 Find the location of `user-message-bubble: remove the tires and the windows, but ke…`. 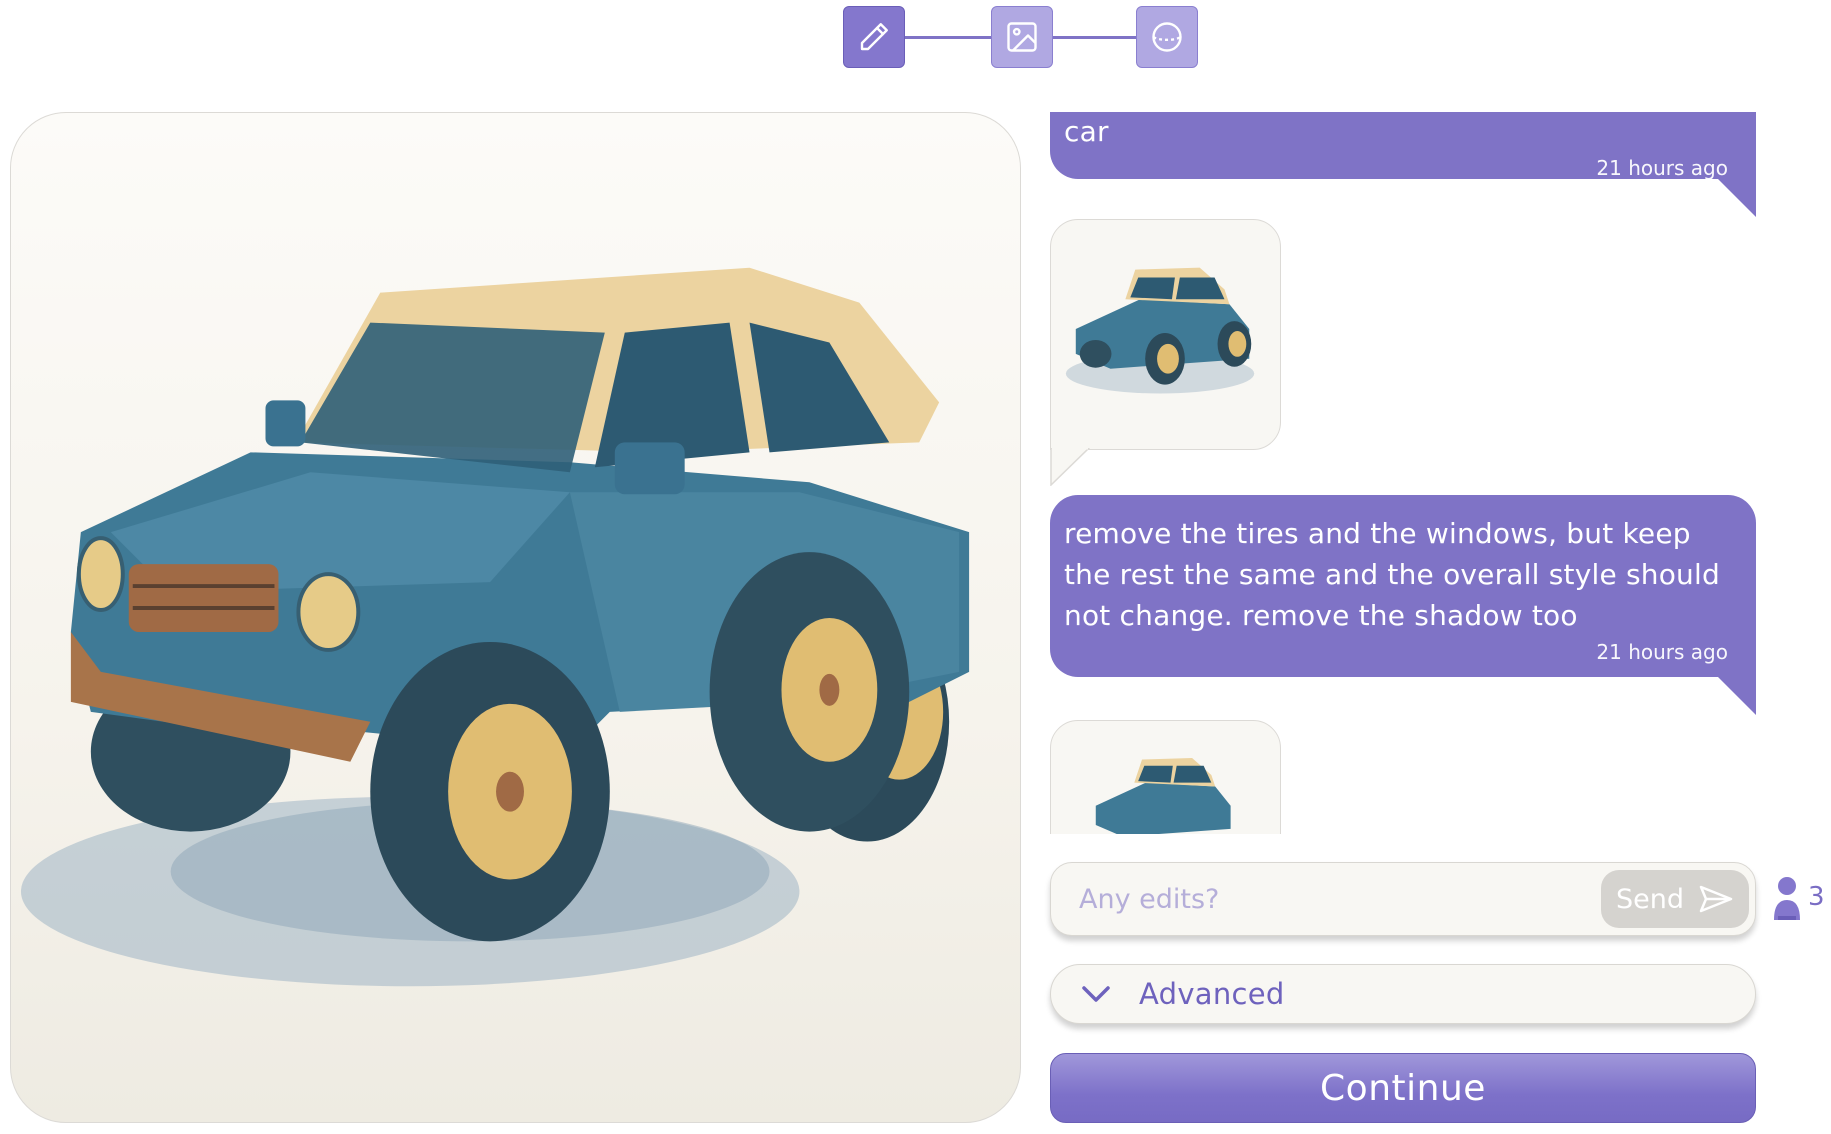

user-message-bubble: remove the tires and the windows, but ke… is located at coordinates (1403, 605).